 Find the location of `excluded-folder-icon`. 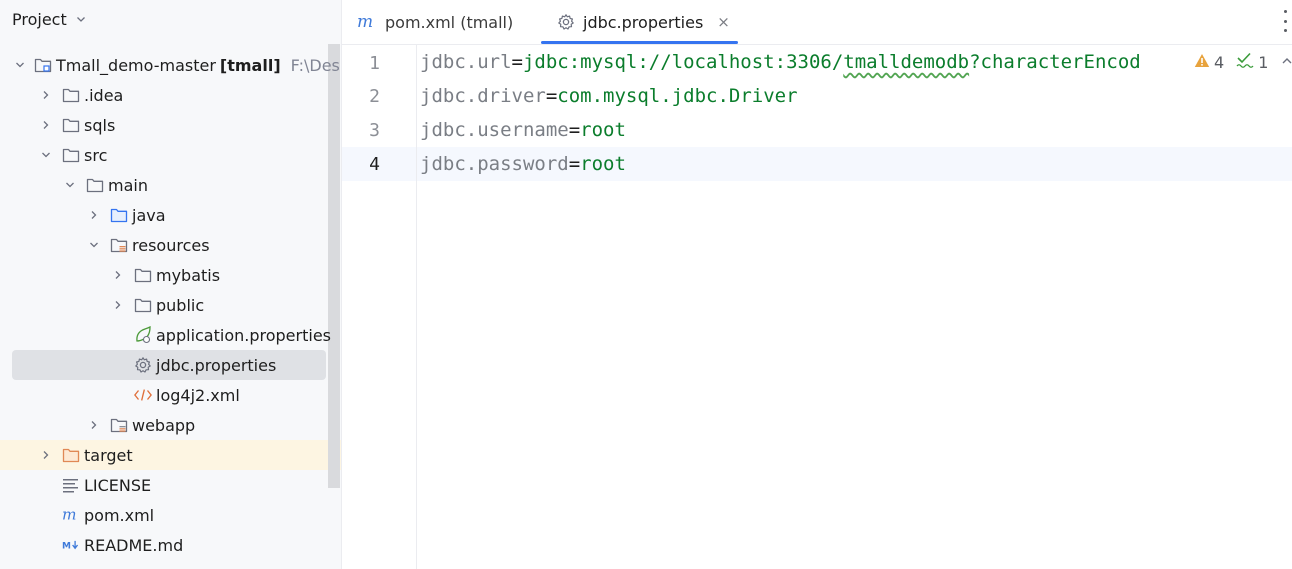

excluded-folder-icon is located at coordinates (71, 455).